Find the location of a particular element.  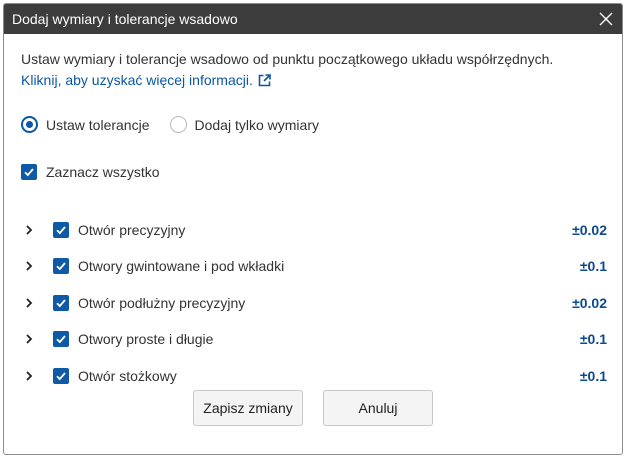

select-all-label: Zaznacz wszystko is located at coordinates (103, 172).